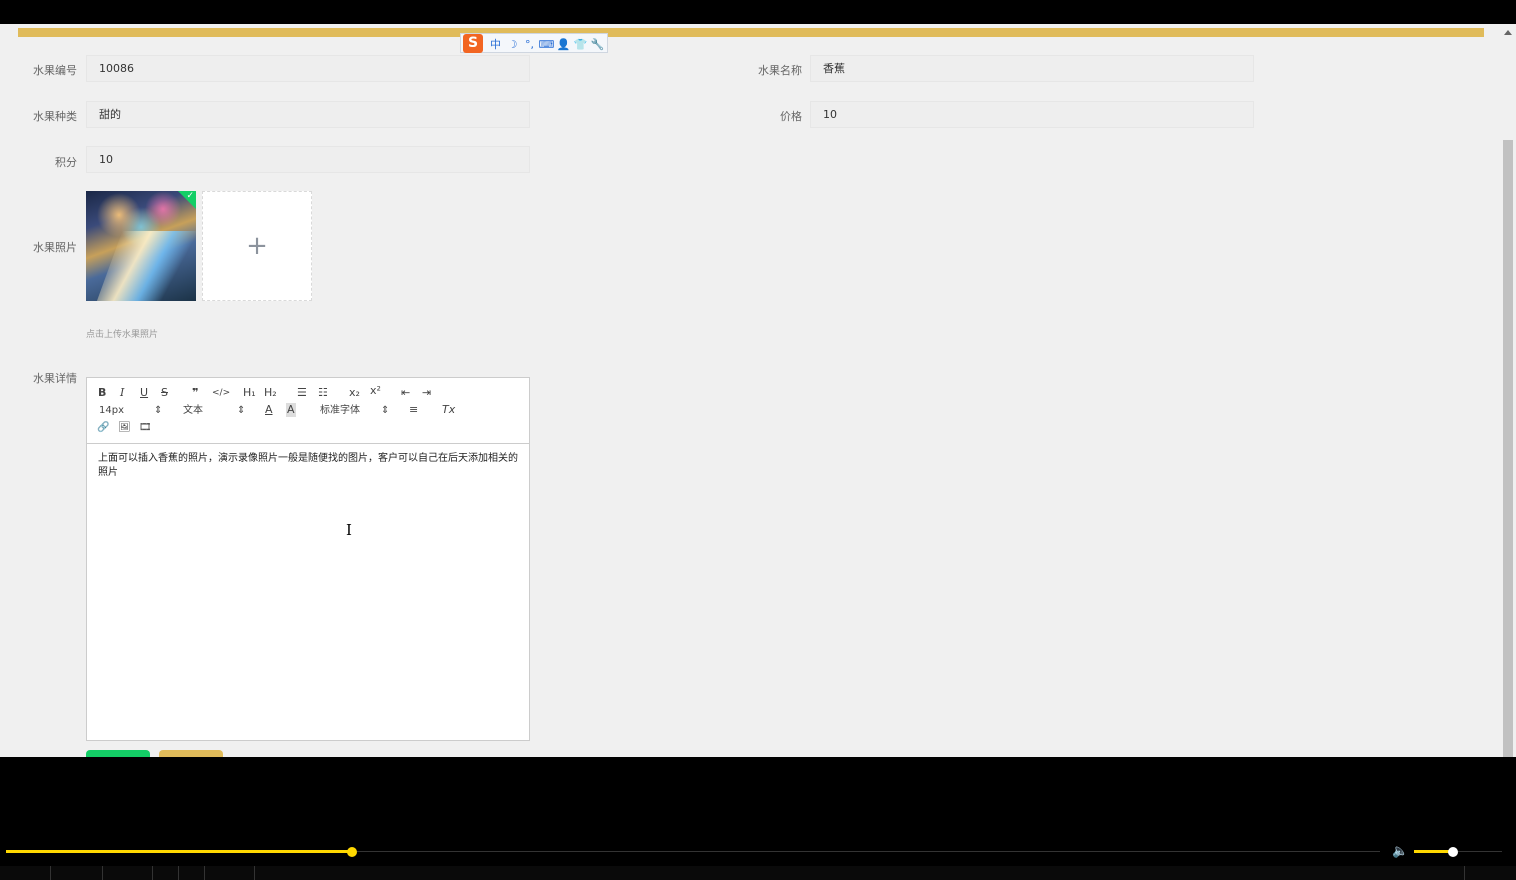  I want to click on volume-fill, so click(1433, 851).